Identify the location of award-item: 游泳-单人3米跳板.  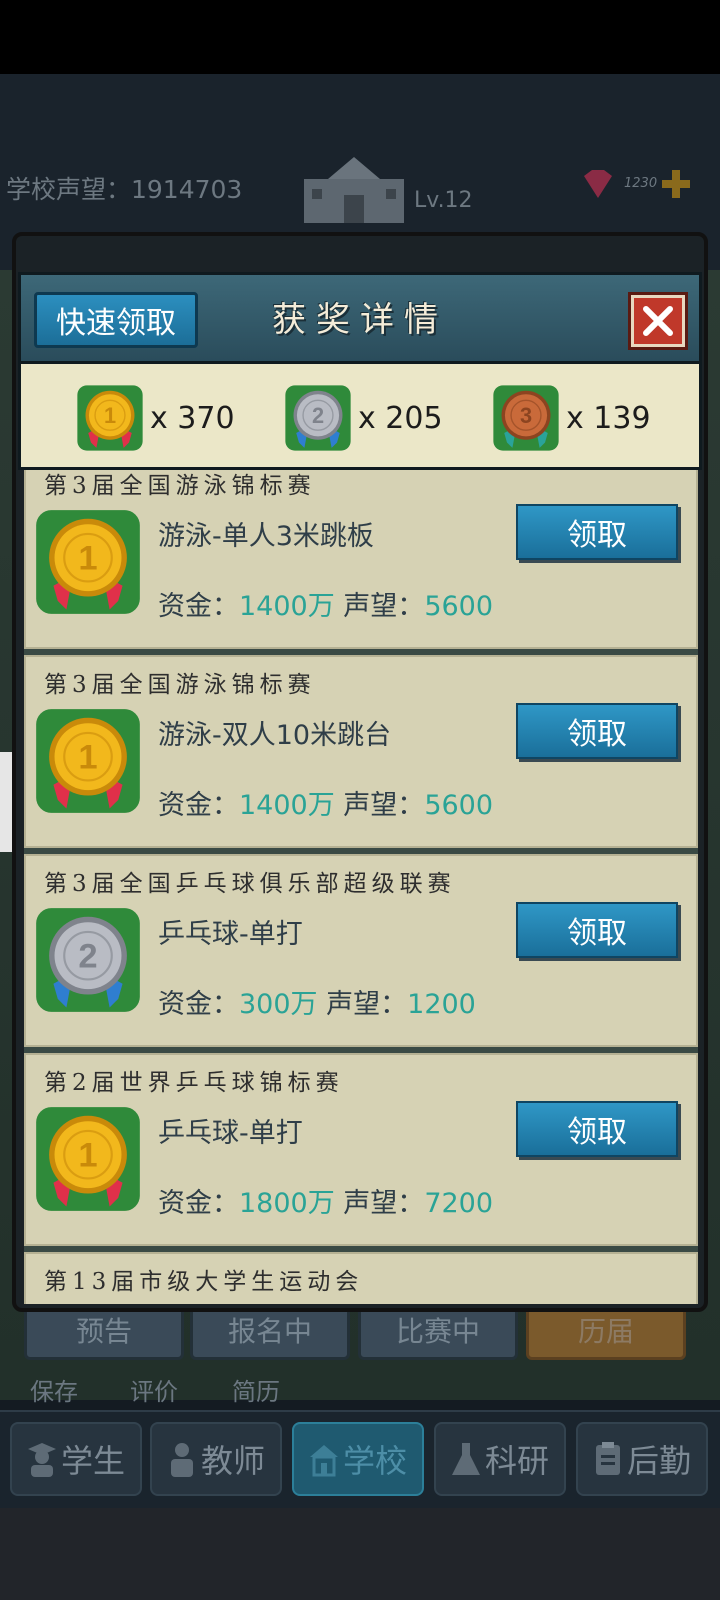
(266, 536).